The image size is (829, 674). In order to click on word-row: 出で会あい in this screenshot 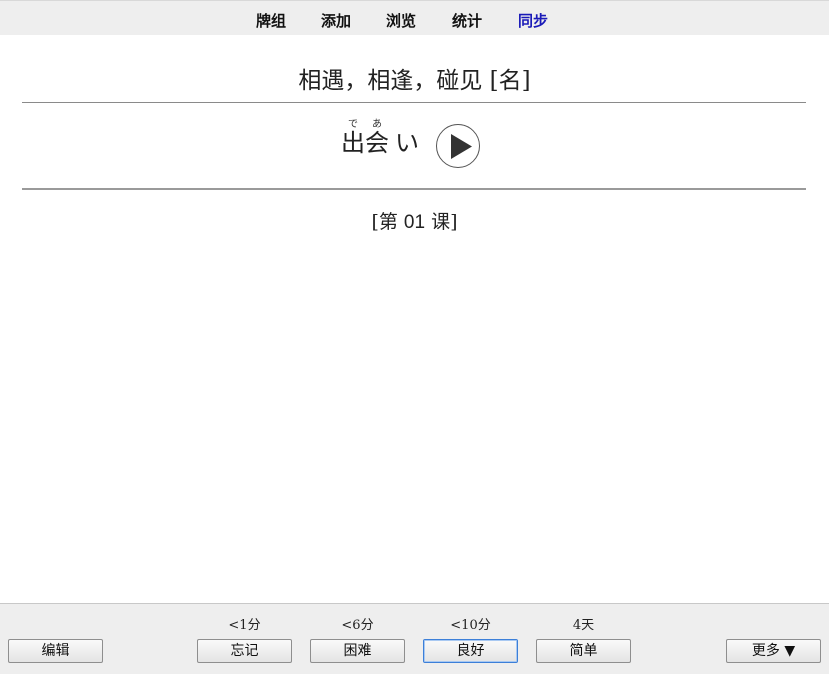, I will do `click(414, 147)`.